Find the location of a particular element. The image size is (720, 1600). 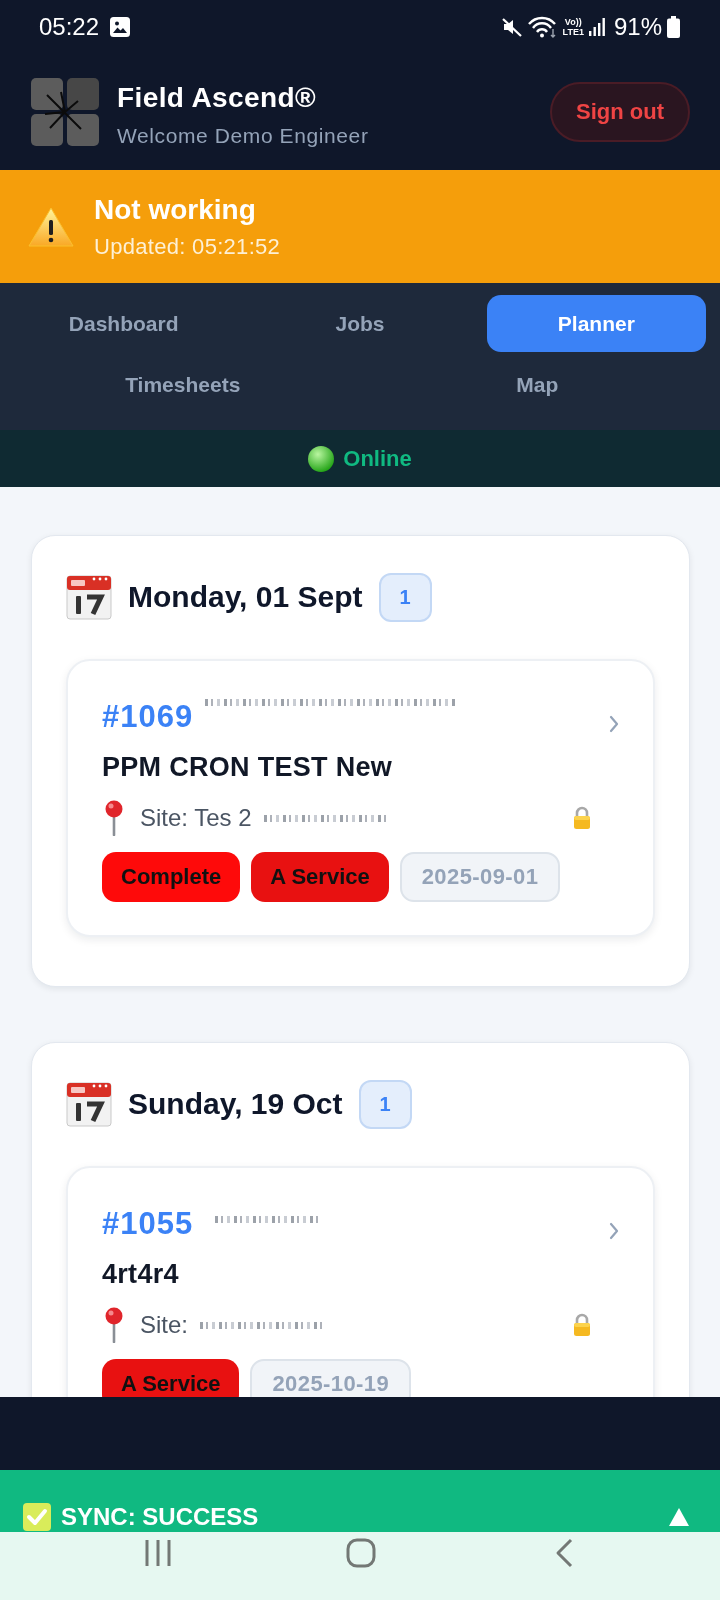

clock-time: 05:22 is located at coordinates (69, 27).